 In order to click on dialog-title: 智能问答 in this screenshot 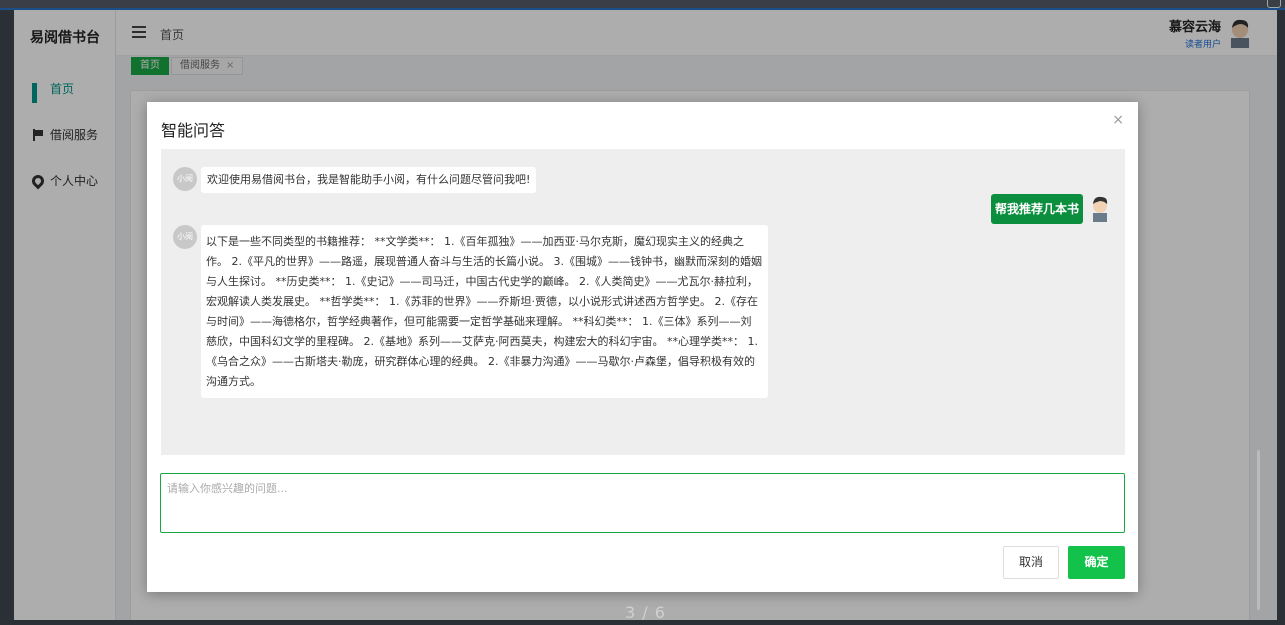, I will do `click(193, 130)`.